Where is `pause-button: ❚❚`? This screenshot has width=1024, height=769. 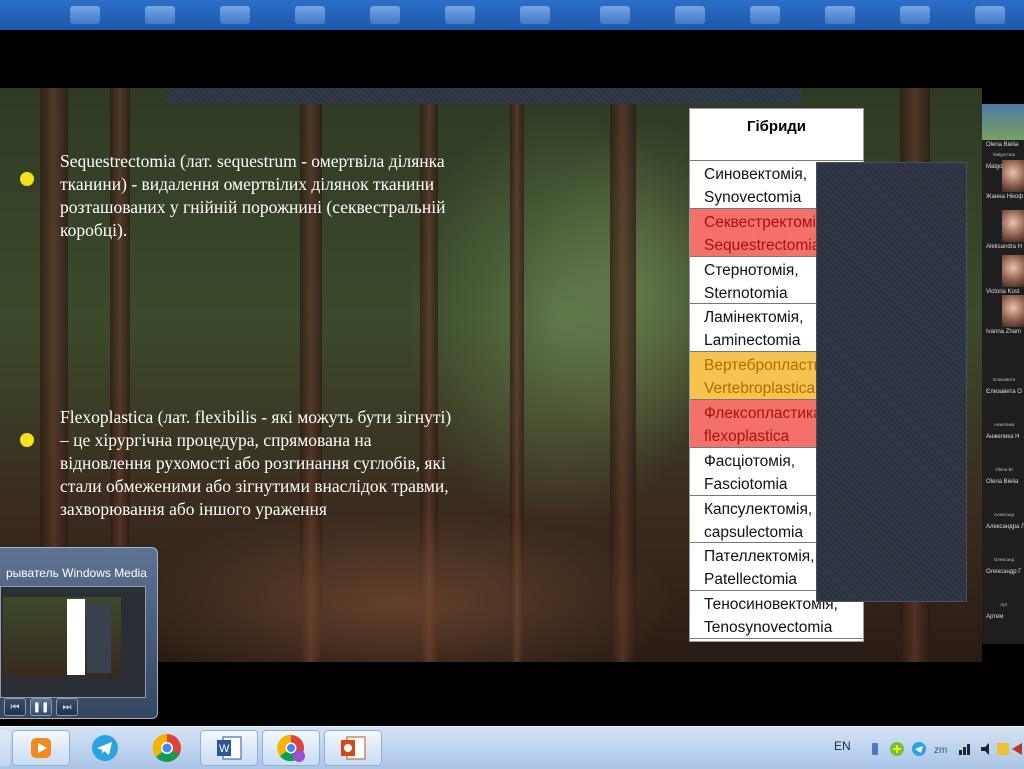
pause-button: ❚❚ is located at coordinates (41, 707).